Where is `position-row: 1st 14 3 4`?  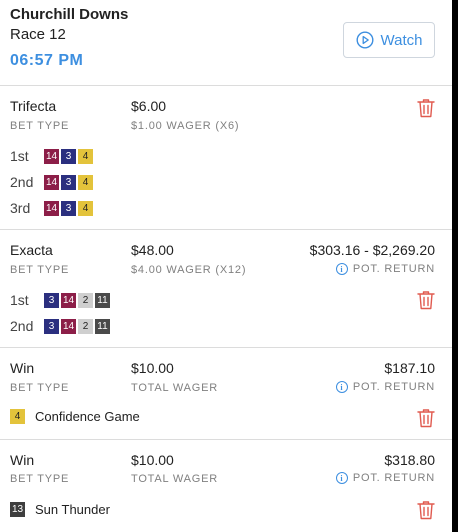 position-row: 1st 14 3 4 is located at coordinates (51, 156).